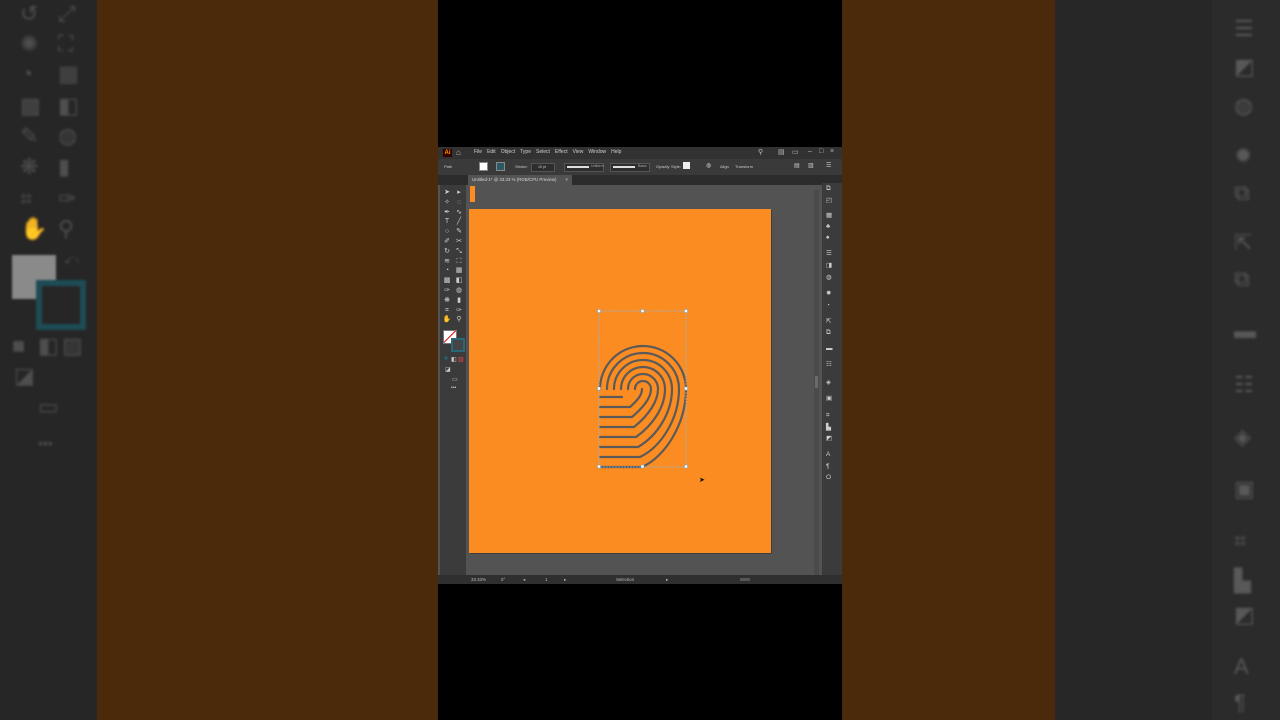  Describe the element at coordinates (829, 216) in the screenshot. I see `color-panel-icon: ▦` at that location.